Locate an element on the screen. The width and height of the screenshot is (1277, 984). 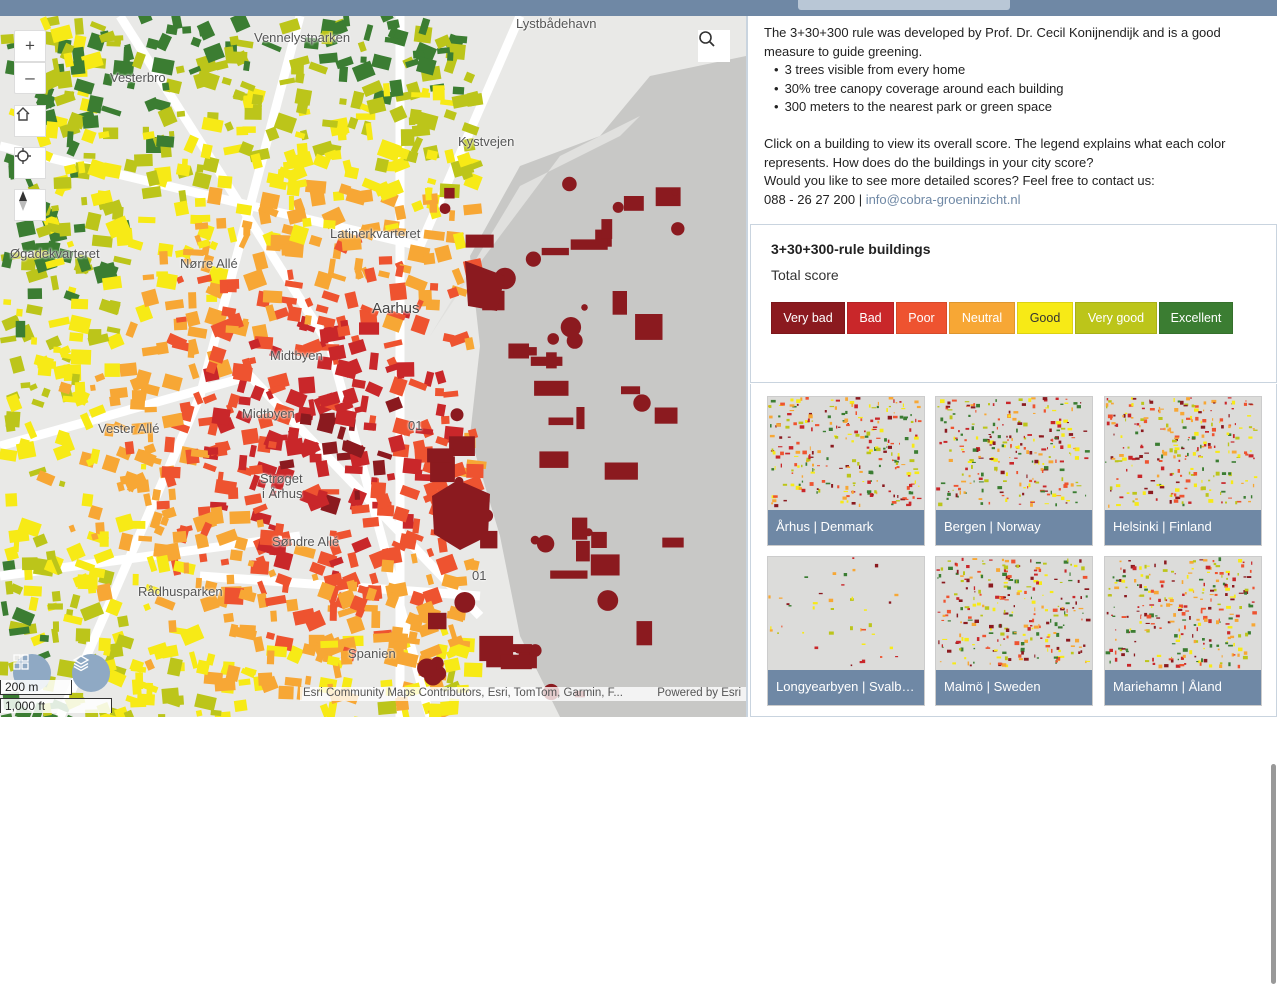
zoom-out-button: – is located at coordinates (30, 78).